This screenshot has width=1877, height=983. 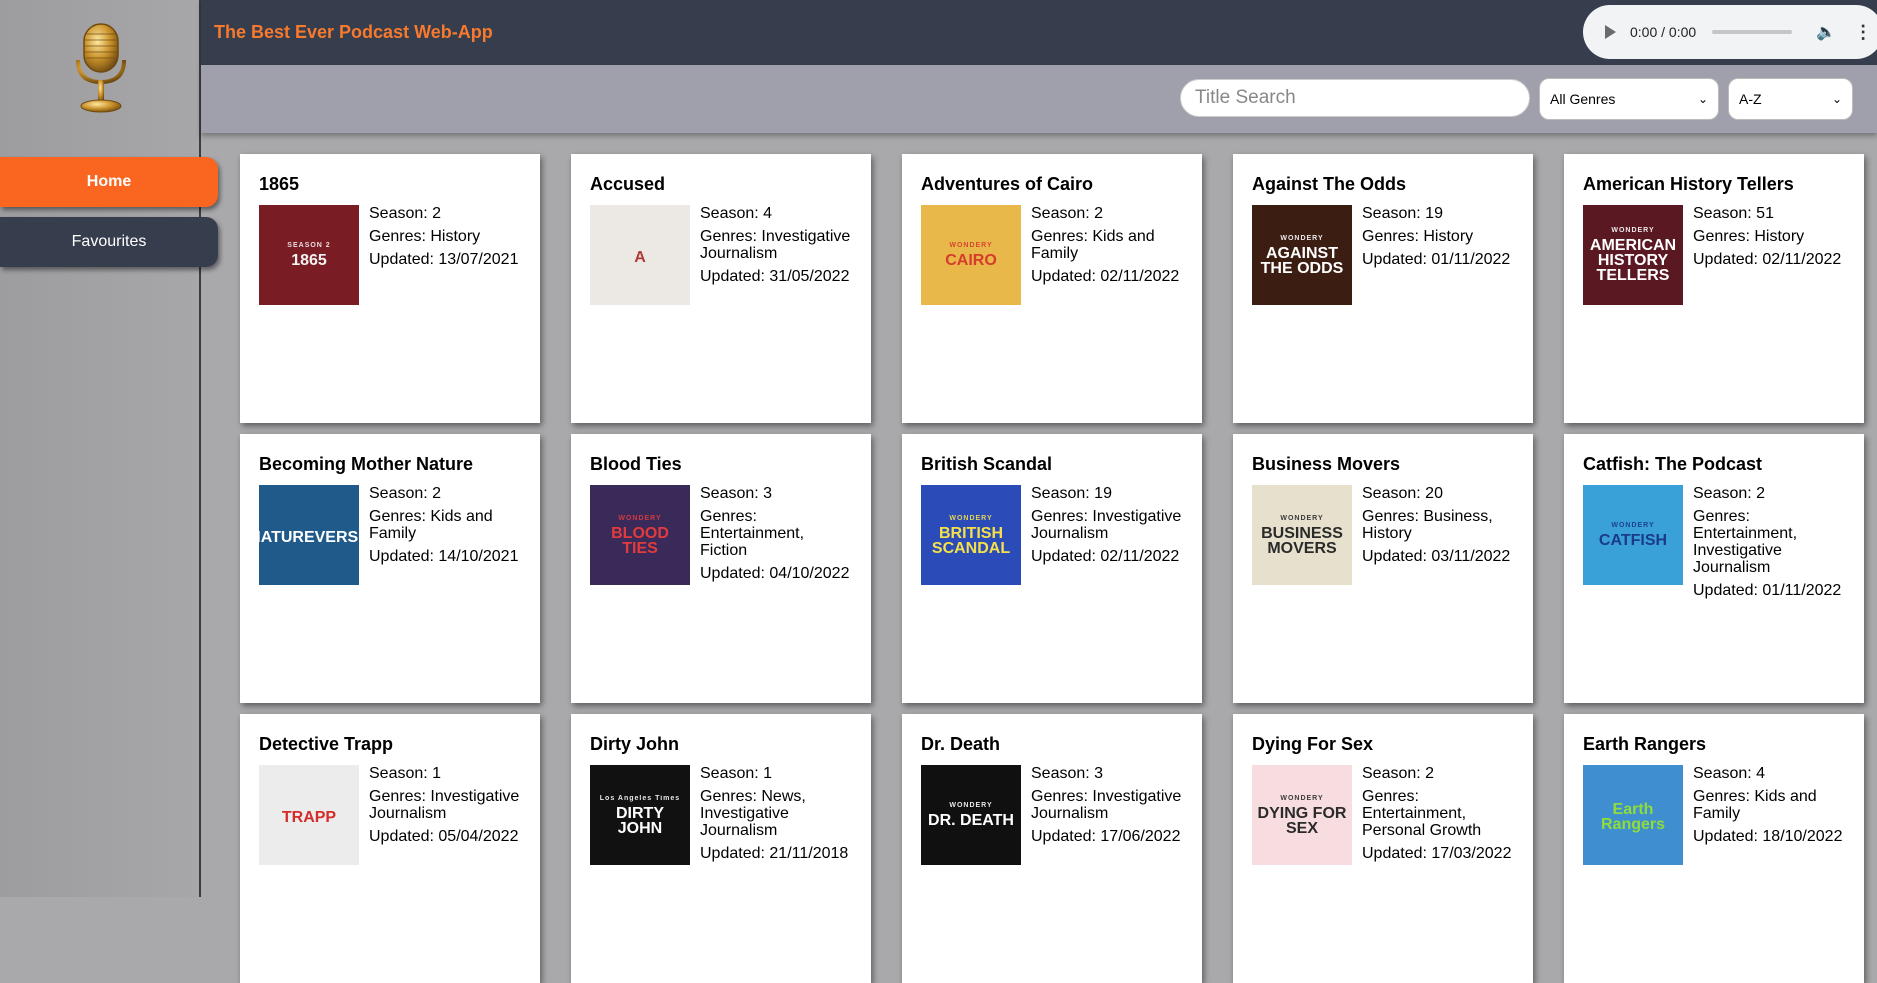 I want to click on podcast-title: Detective Trapp, so click(x=390, y=744).